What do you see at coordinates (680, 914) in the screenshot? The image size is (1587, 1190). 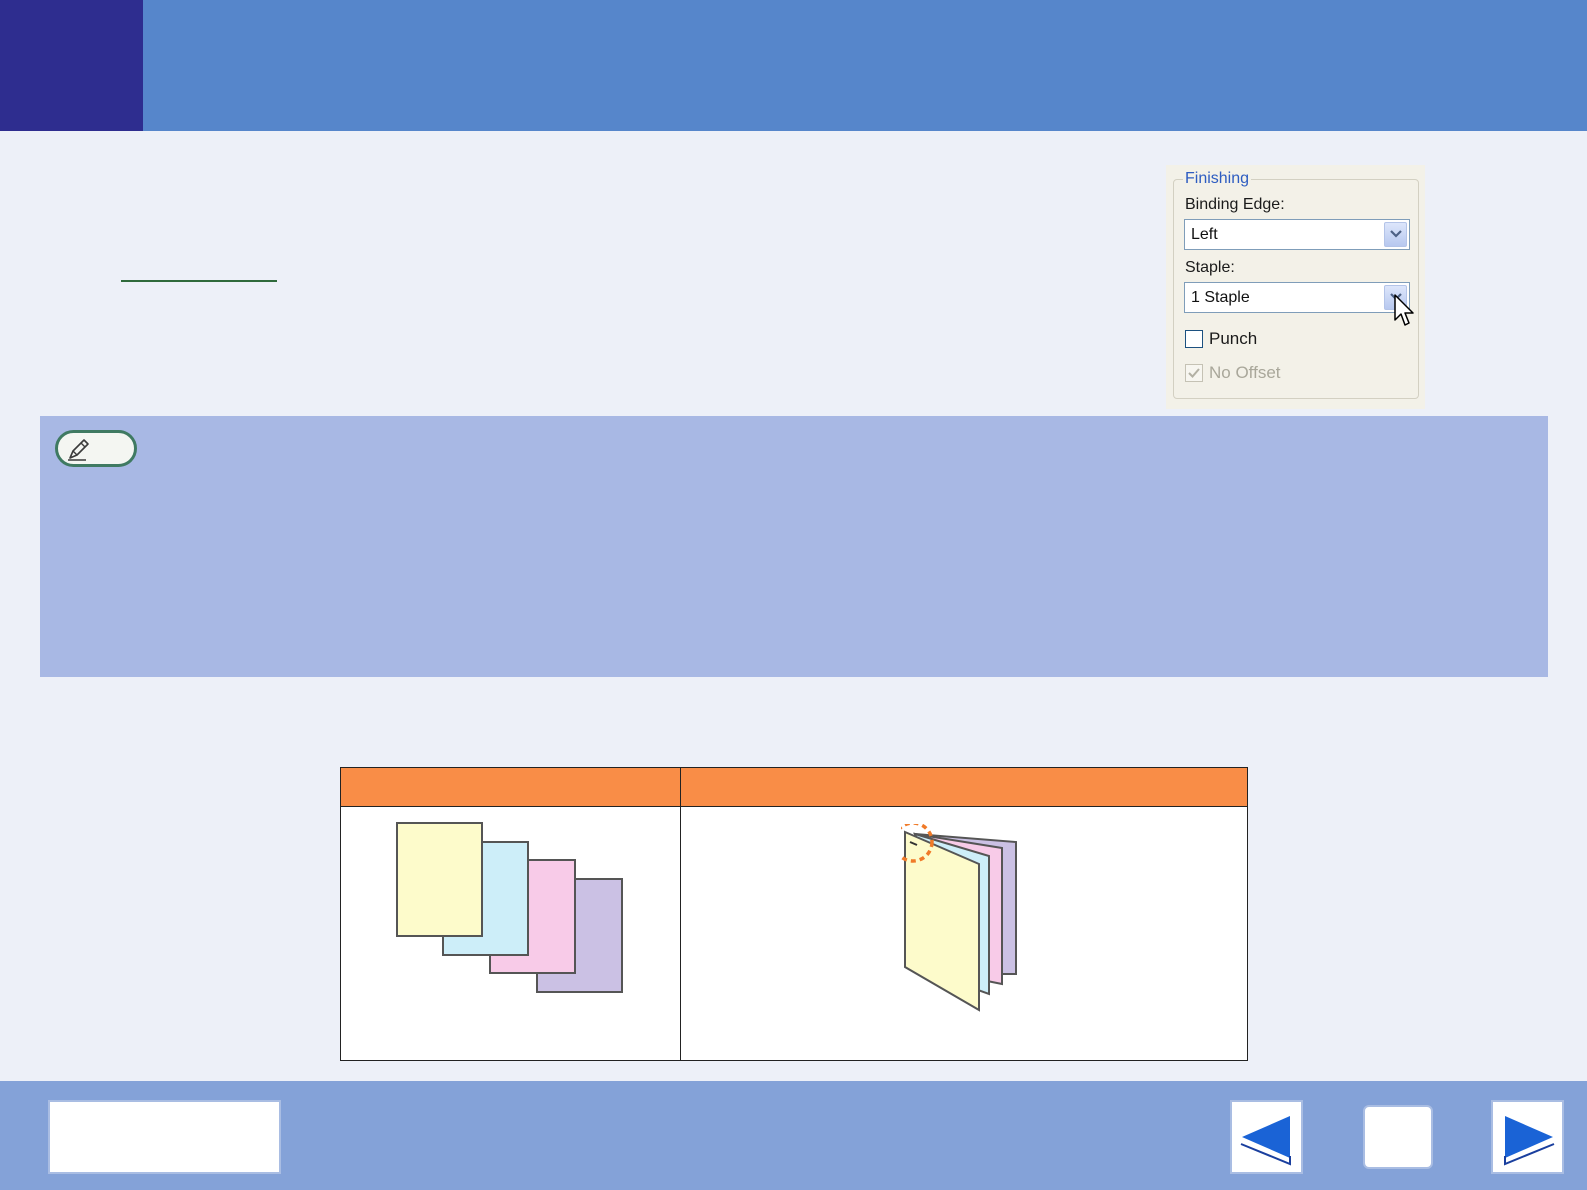 I see `table-column-divider` at bounding box center [680, 914].